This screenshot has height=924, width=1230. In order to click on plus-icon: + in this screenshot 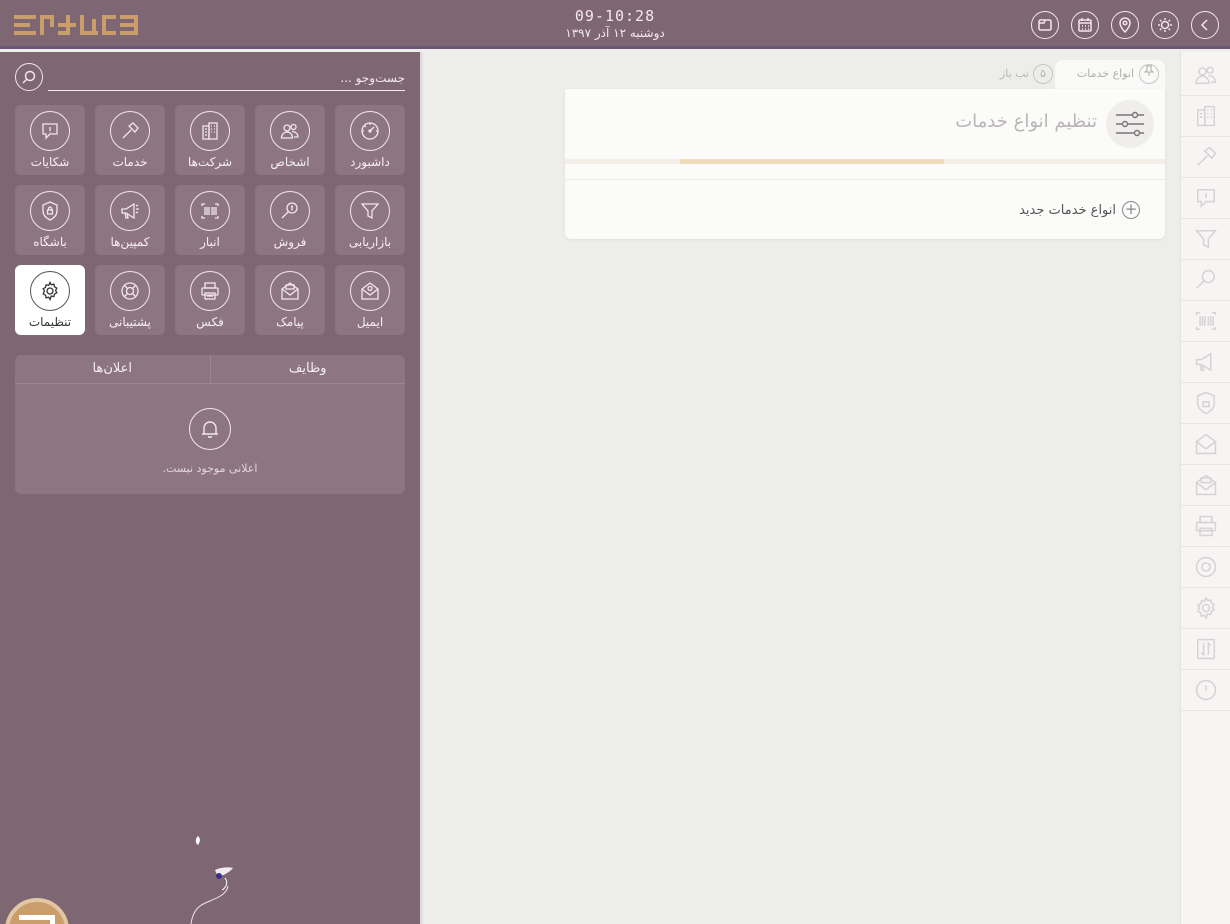, I will do `click(1131, 210)`.